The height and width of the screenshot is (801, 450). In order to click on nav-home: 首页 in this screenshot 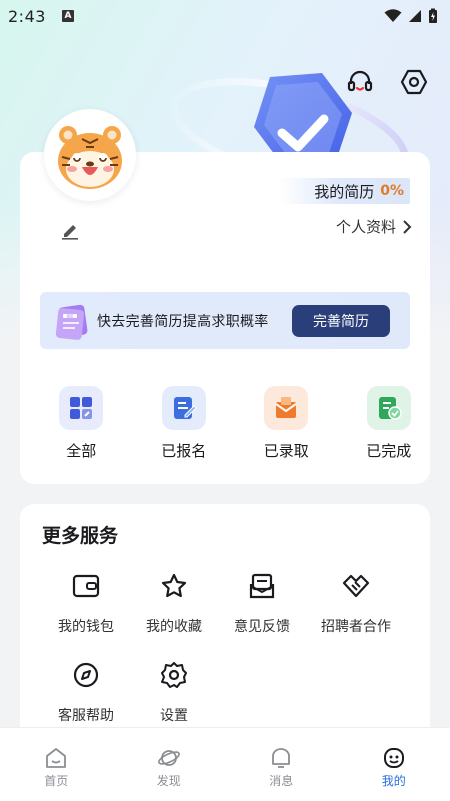, I will do `click(56, 764)`.